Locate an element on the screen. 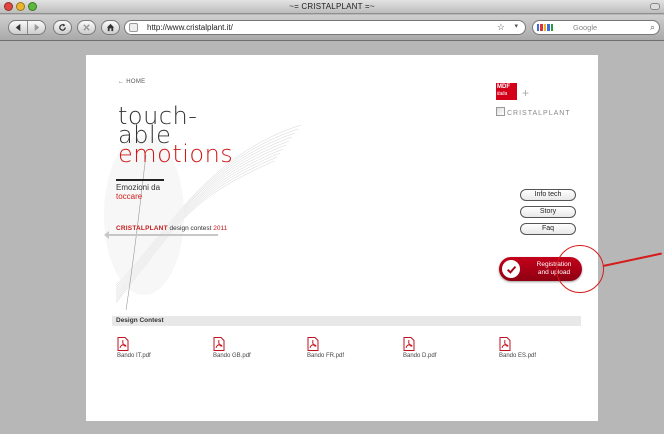 The height and width of the screenshot is (434, 664). info-tech-button: Info tech is located at coordinates (548, 195).